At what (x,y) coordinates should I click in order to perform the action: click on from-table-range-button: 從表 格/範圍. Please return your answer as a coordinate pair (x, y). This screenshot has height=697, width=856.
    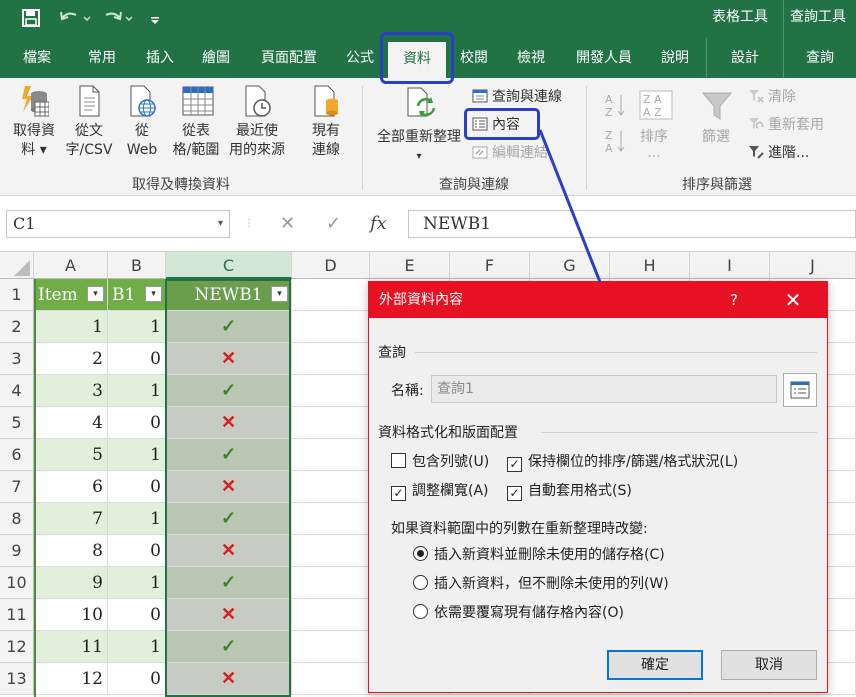
    Looking at the image, I should click on (196, 122).